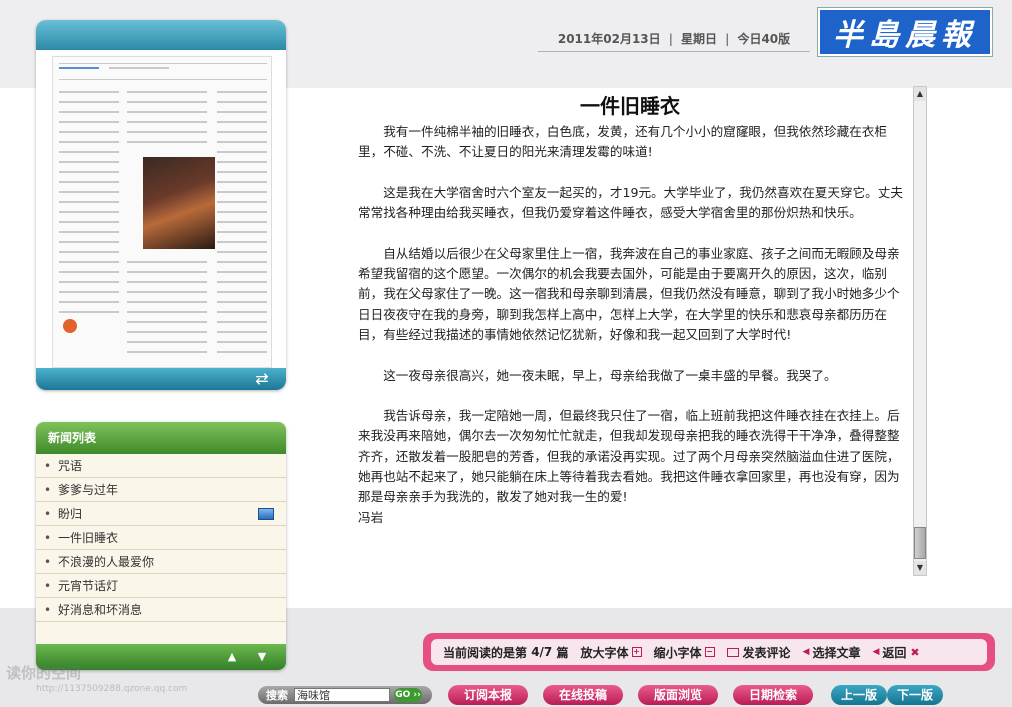 The height and width of the screenshot is (707, 1012). What do you see at coordinates (342, 695) in the screenshot?
I see `search-input` at bounding box center [342, 695].